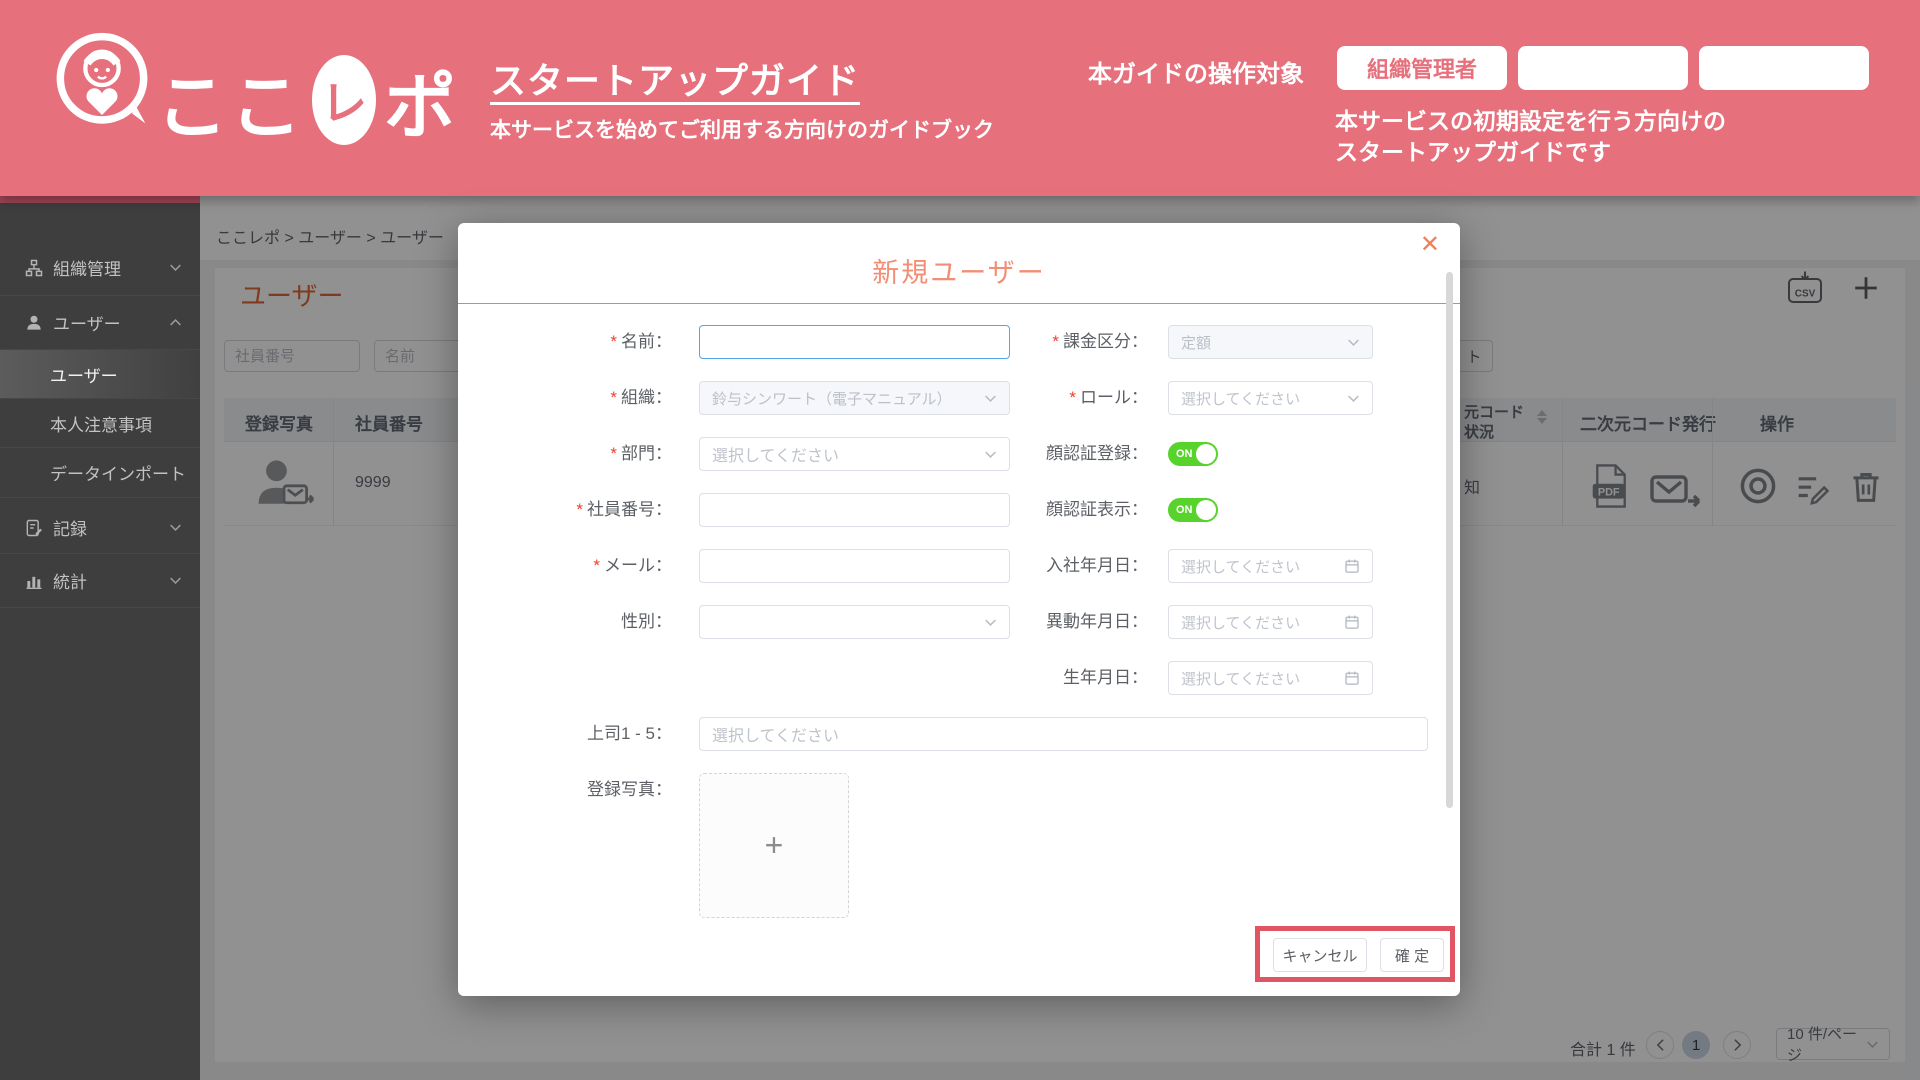 Image resolution: width=1920 pixels, height=1080 pixels. I want to click on logo-text-2: ポ, so click(421, 107).